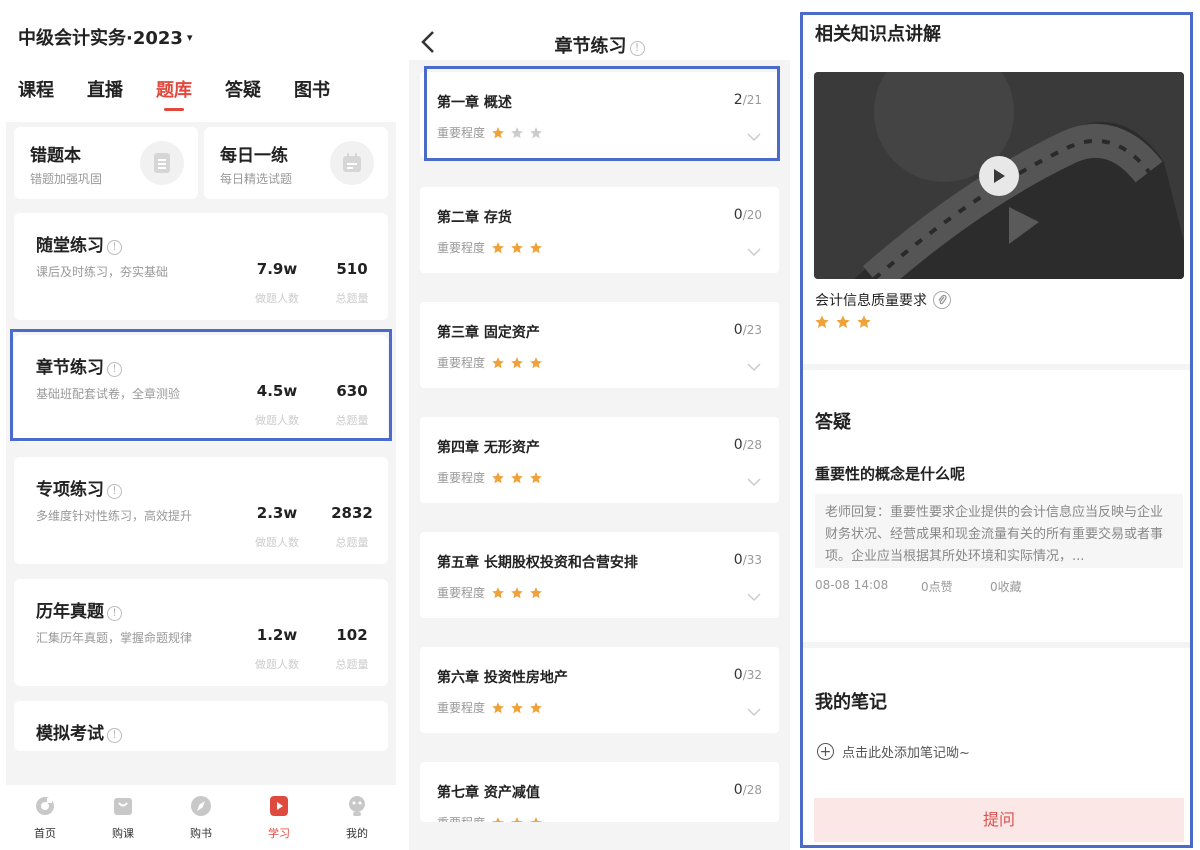  Describe the element at coordinates (162, 163) in the screenshot. I see `notebook-icon` at that location.